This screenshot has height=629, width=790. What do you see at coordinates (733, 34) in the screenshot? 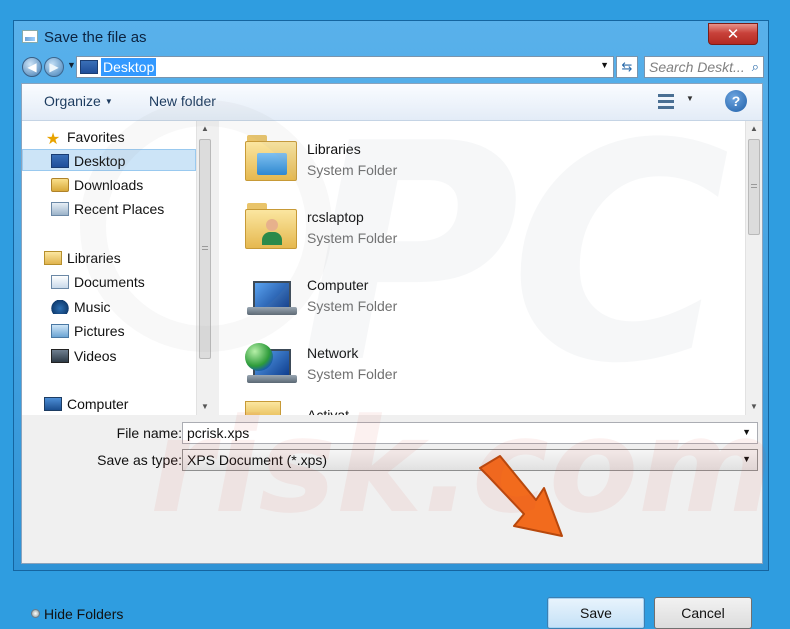
I see `close-button: ✕` at bounding box center [733, 34].